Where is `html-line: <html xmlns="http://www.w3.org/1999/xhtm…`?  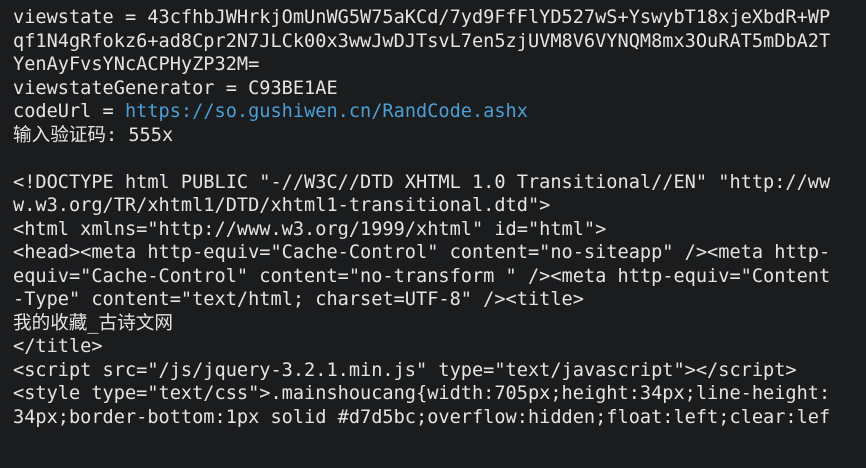 html-line: <html xmlns="http://www.w3.org/1999/xhtm… is located at coordinates (310, 229).